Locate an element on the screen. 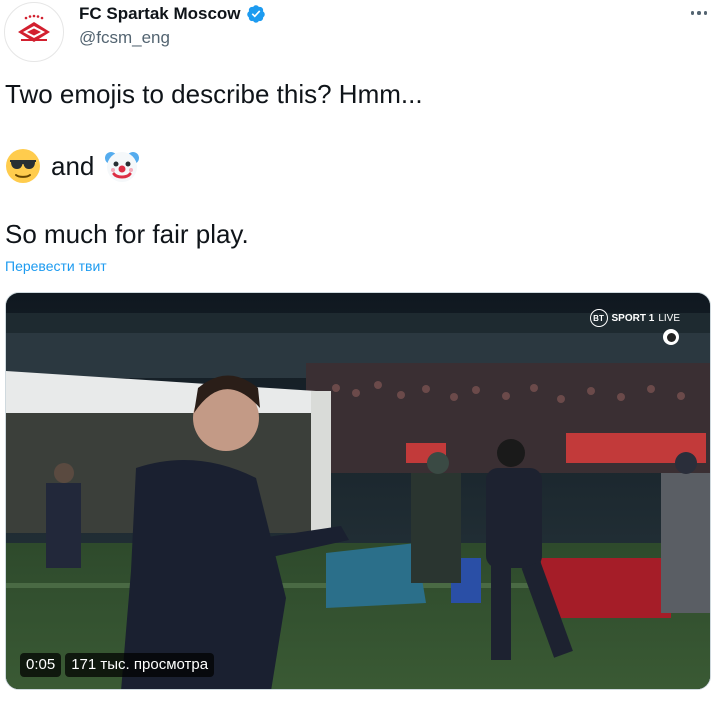  tweet-text-line-3: So much for fair play. is located at coordinates (127, 234).